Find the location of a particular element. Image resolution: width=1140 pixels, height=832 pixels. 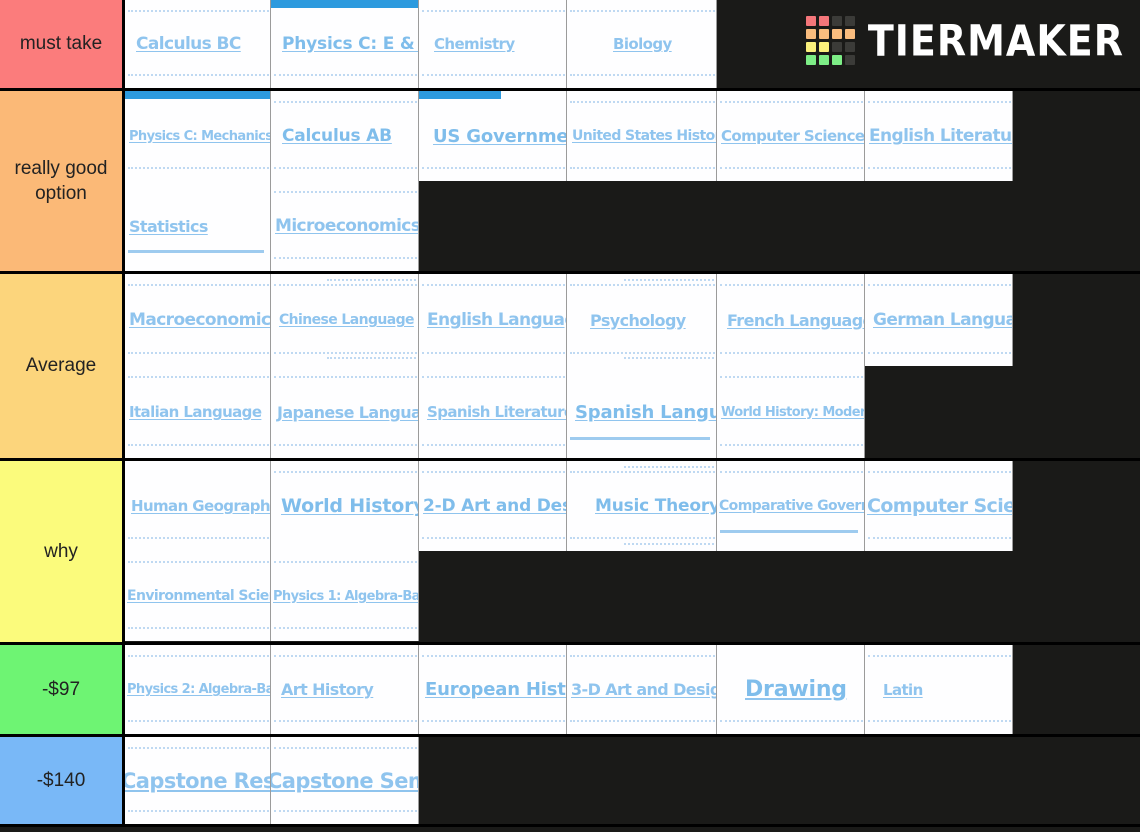

item-link-world-history-modern: World History: Modern is located at coordinates (792, 412).